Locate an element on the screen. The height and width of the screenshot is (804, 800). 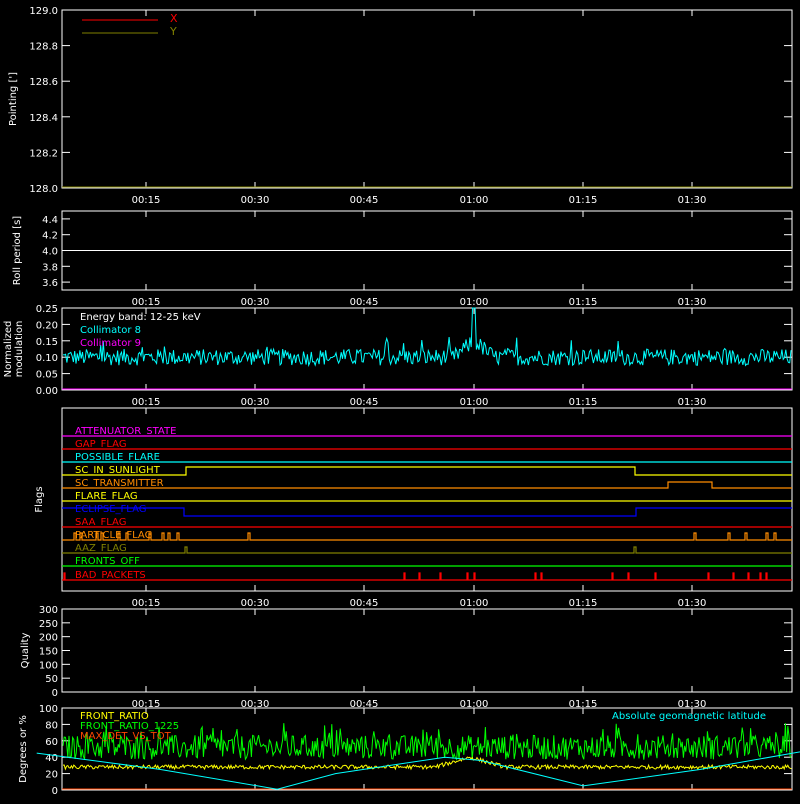
legend-label-y: Y is located at coordinates (173, 31).